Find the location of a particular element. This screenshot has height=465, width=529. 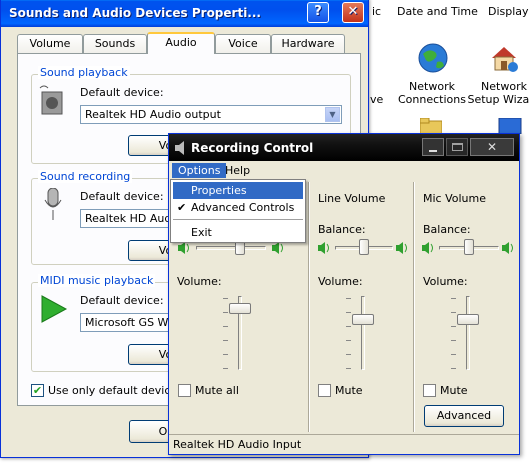

recording-default-device-label: Default device: is located at coordinates (122, 196).